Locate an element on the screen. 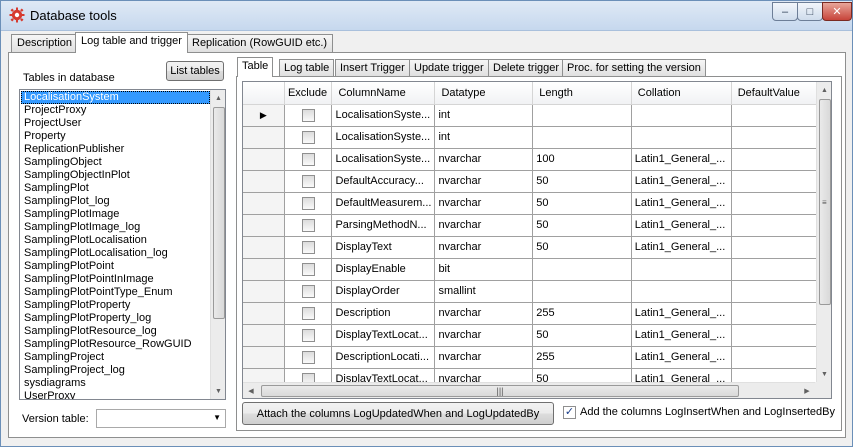  tab-insert-trigger: Insert Trigger is located at coordinates (372, 67).